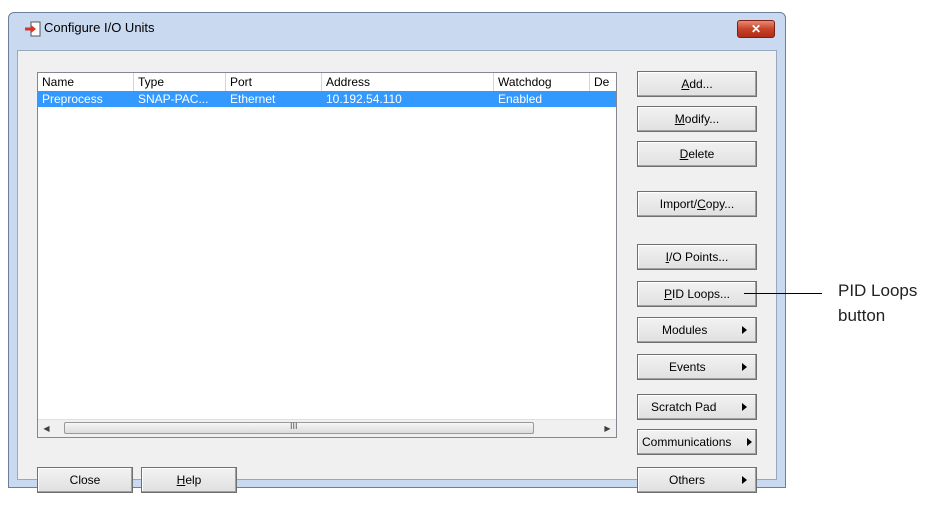 This screenshot has width=944, height=515. I want to click on column-header-de: De, so click(603, 82).